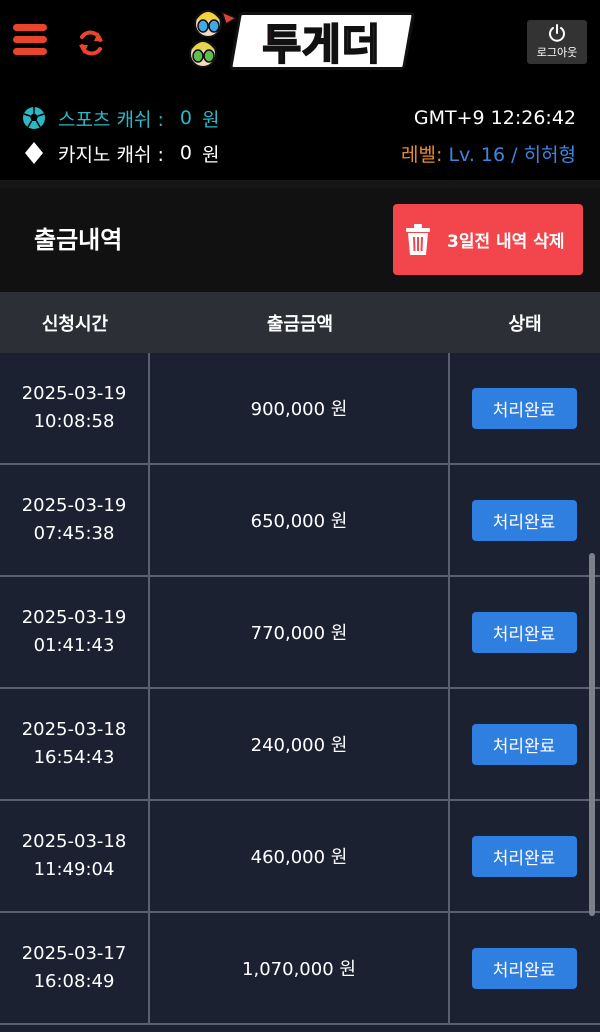 This screenshot has height=1032, width=600. I want to click on casino-cash-label: 카지노 캐쉬 :, so click(111, 154).